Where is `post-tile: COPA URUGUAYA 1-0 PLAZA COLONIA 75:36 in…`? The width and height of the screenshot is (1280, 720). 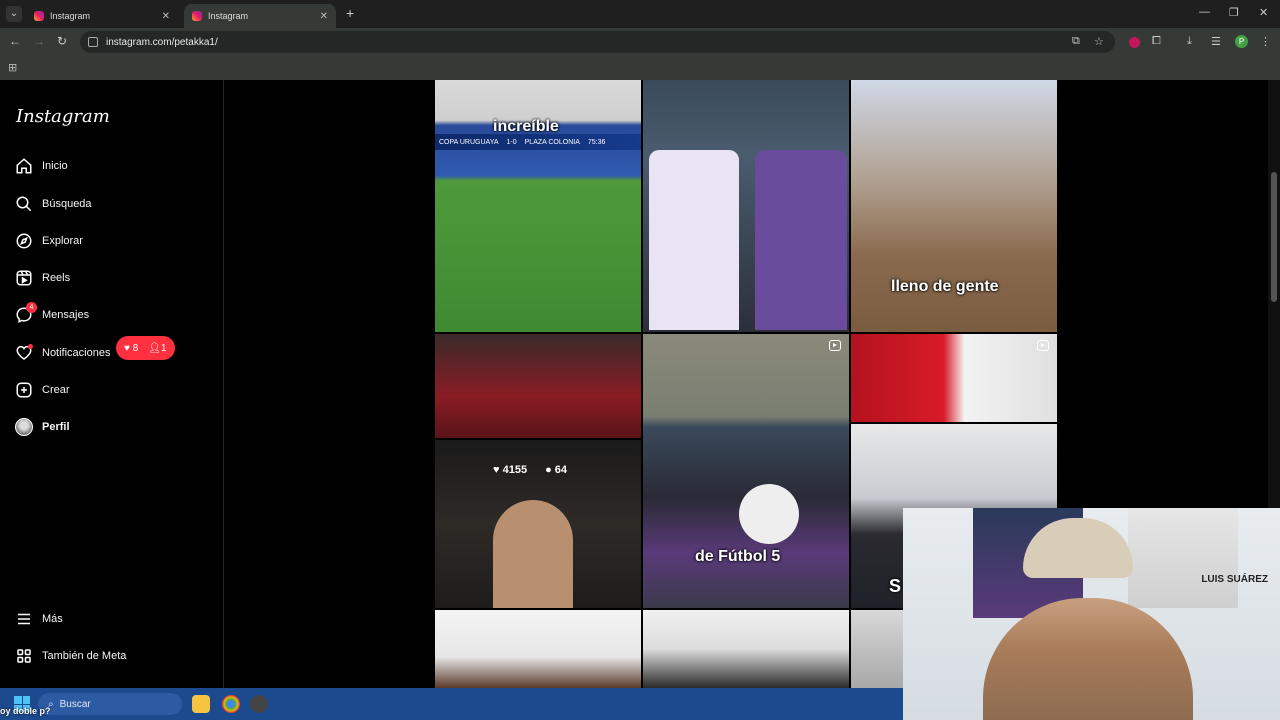
post-tile: COPA URUGUAYA 1-0 PLAZA COLONIA 75:36 in… is located at coordinates (538, 206).